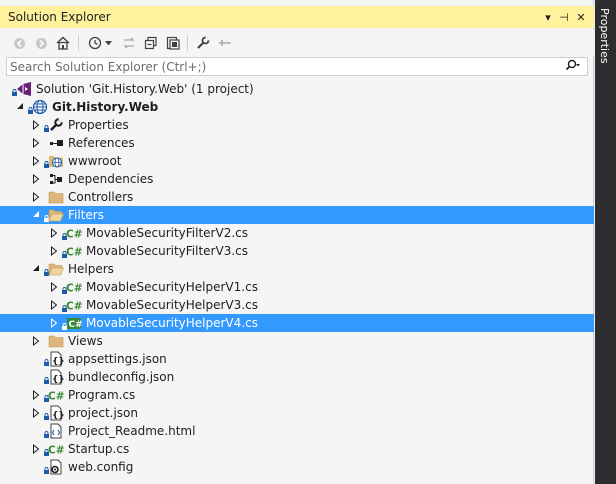  What do you see at coordinates (167, 233) in the screenshot?
I see `tree-item-label: MovableSecurityFilterV2.cs` at bounding box center [167, 233].